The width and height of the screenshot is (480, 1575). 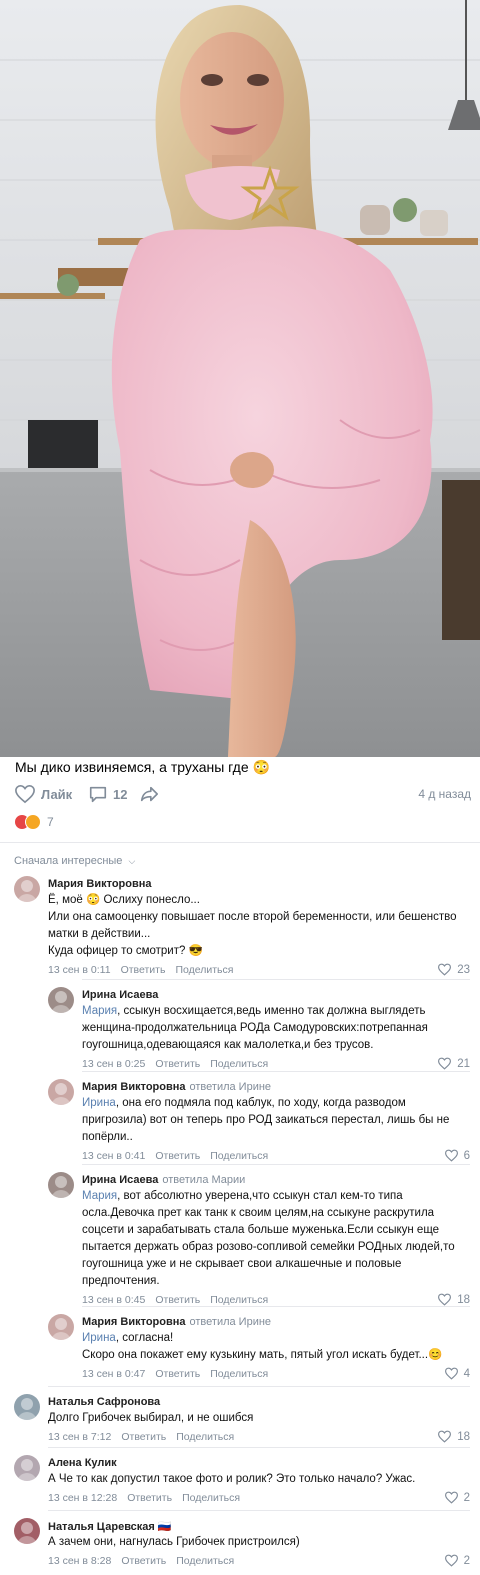 I want to click on comments-button: 12, so click(x=107, y=794).